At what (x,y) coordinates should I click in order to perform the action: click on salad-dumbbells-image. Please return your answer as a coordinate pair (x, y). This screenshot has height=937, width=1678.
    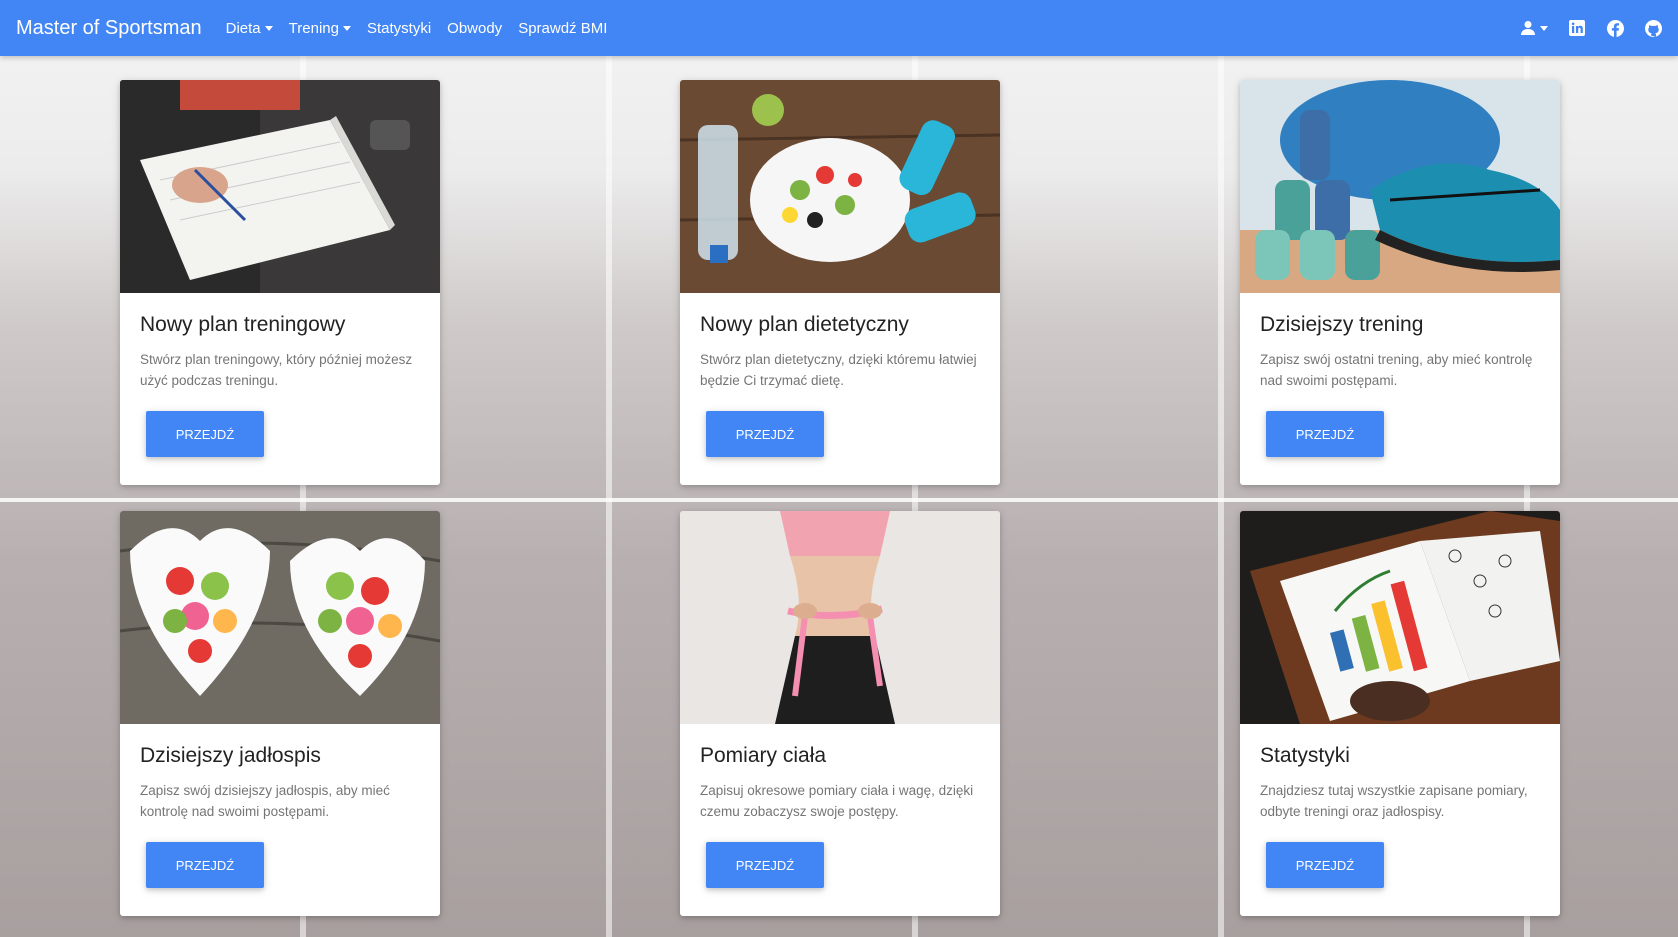
    Looking at the image, I should click on (840, 186).